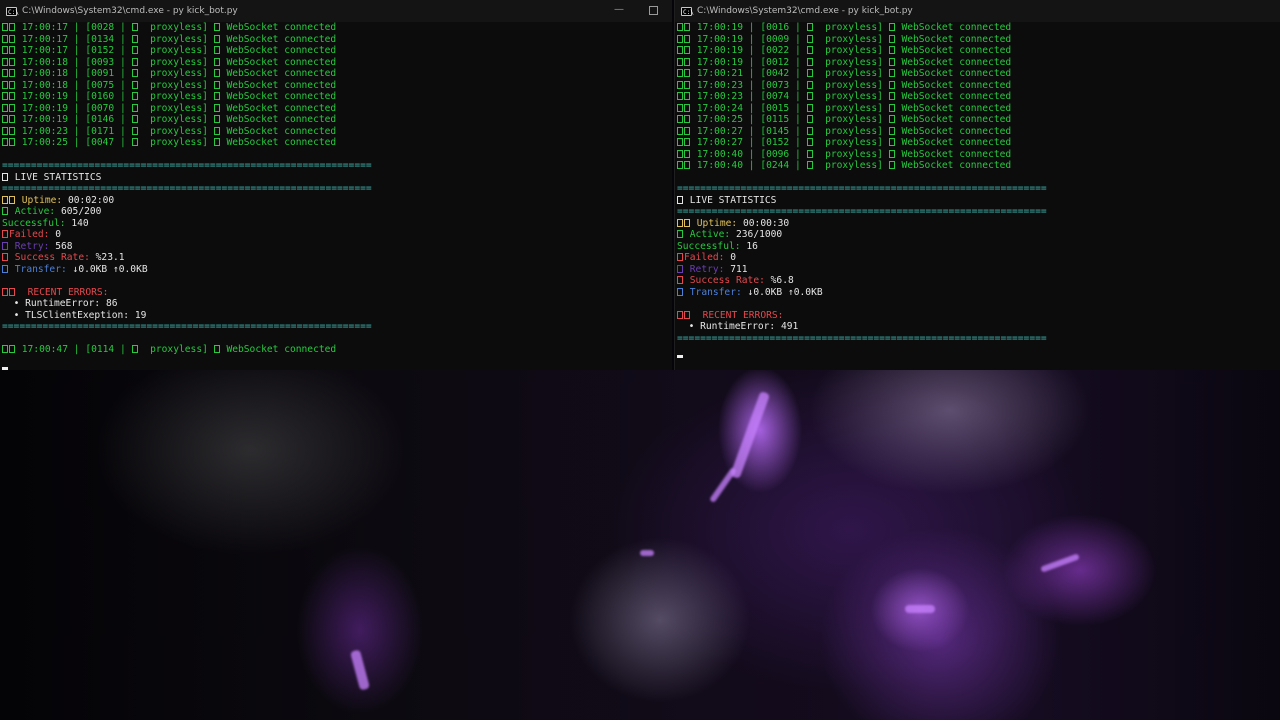 The height and width of the screenshot is (720, 1280). I want to click on error-item: • RuntimeError: 86, so click(337, 304).